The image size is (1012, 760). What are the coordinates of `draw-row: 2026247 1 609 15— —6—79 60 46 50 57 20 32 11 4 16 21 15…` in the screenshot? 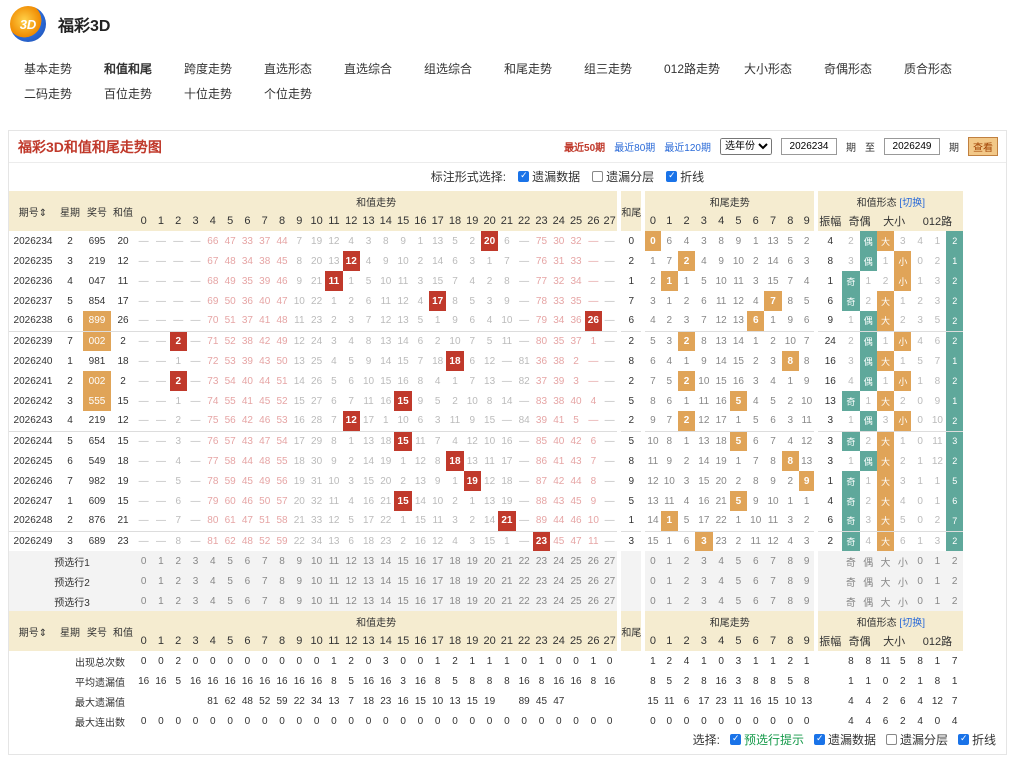 It's located at (486, 501).